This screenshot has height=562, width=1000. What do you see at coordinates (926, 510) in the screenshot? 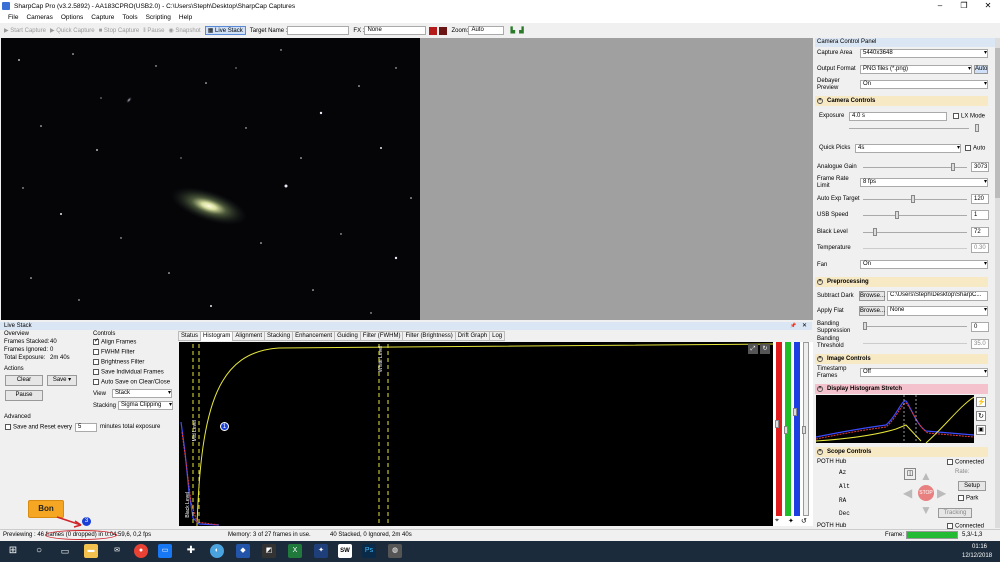
I see `move-down-icon: ▼` at bounding box center [926, 510].